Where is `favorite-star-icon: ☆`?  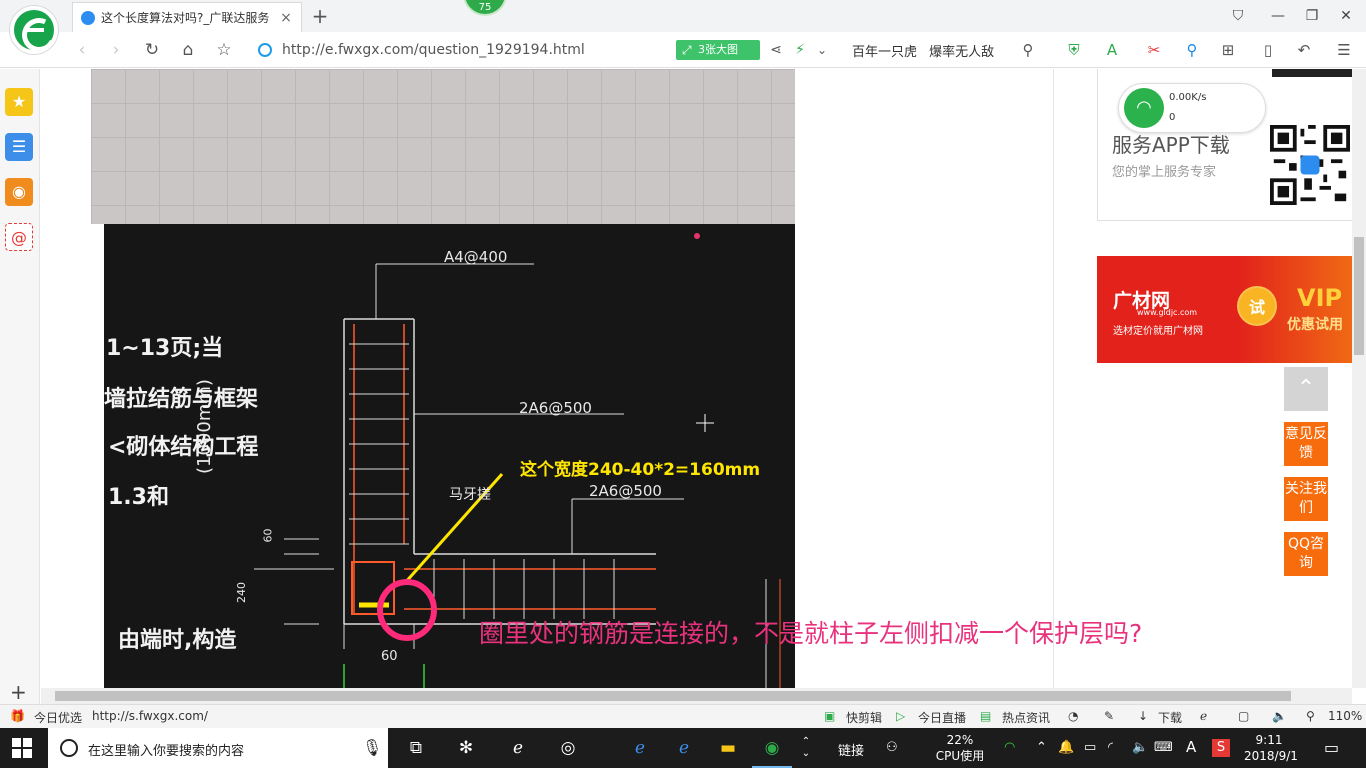
favorite-star-icon: ☆ is located at coordinates (224, 50).